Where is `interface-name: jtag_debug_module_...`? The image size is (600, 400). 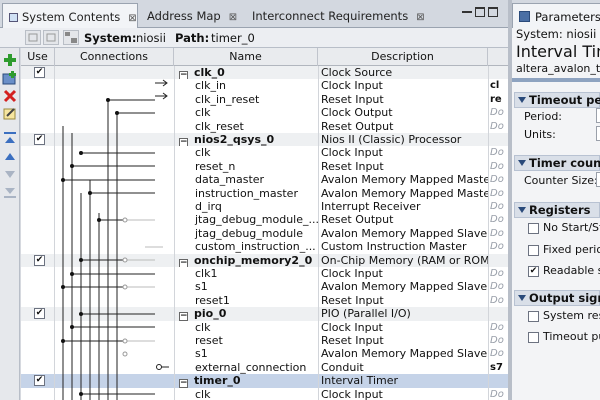 interface-name: jtag_debug_module_... is located at coordinates (246, 220).